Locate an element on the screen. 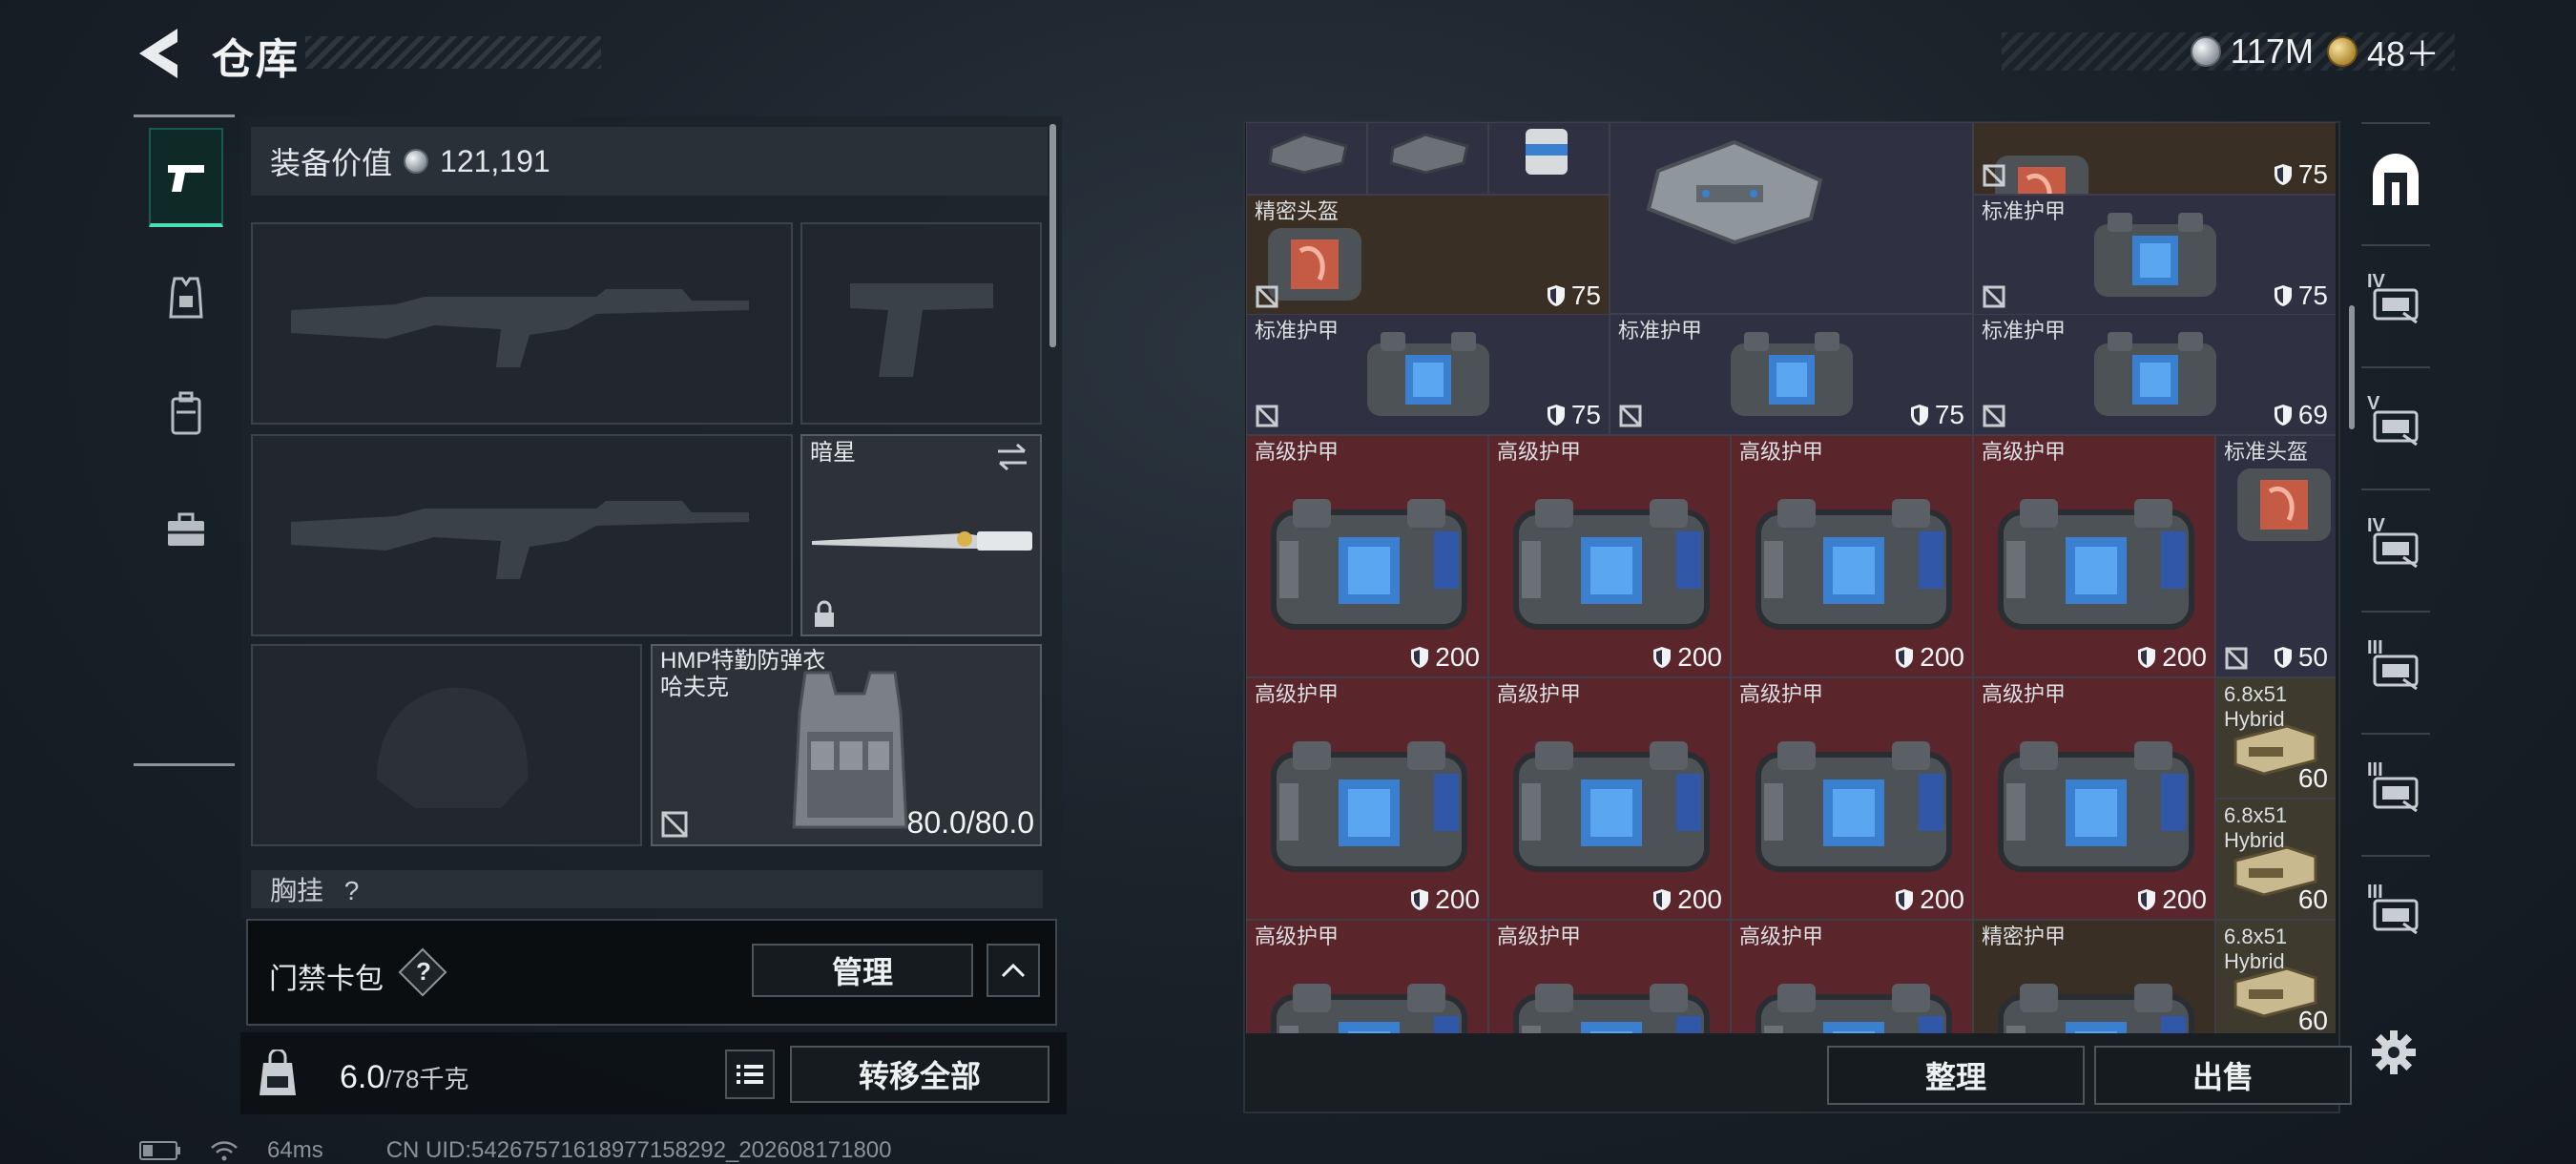  manage-button: 管理 is located at coordinates (862, 970).